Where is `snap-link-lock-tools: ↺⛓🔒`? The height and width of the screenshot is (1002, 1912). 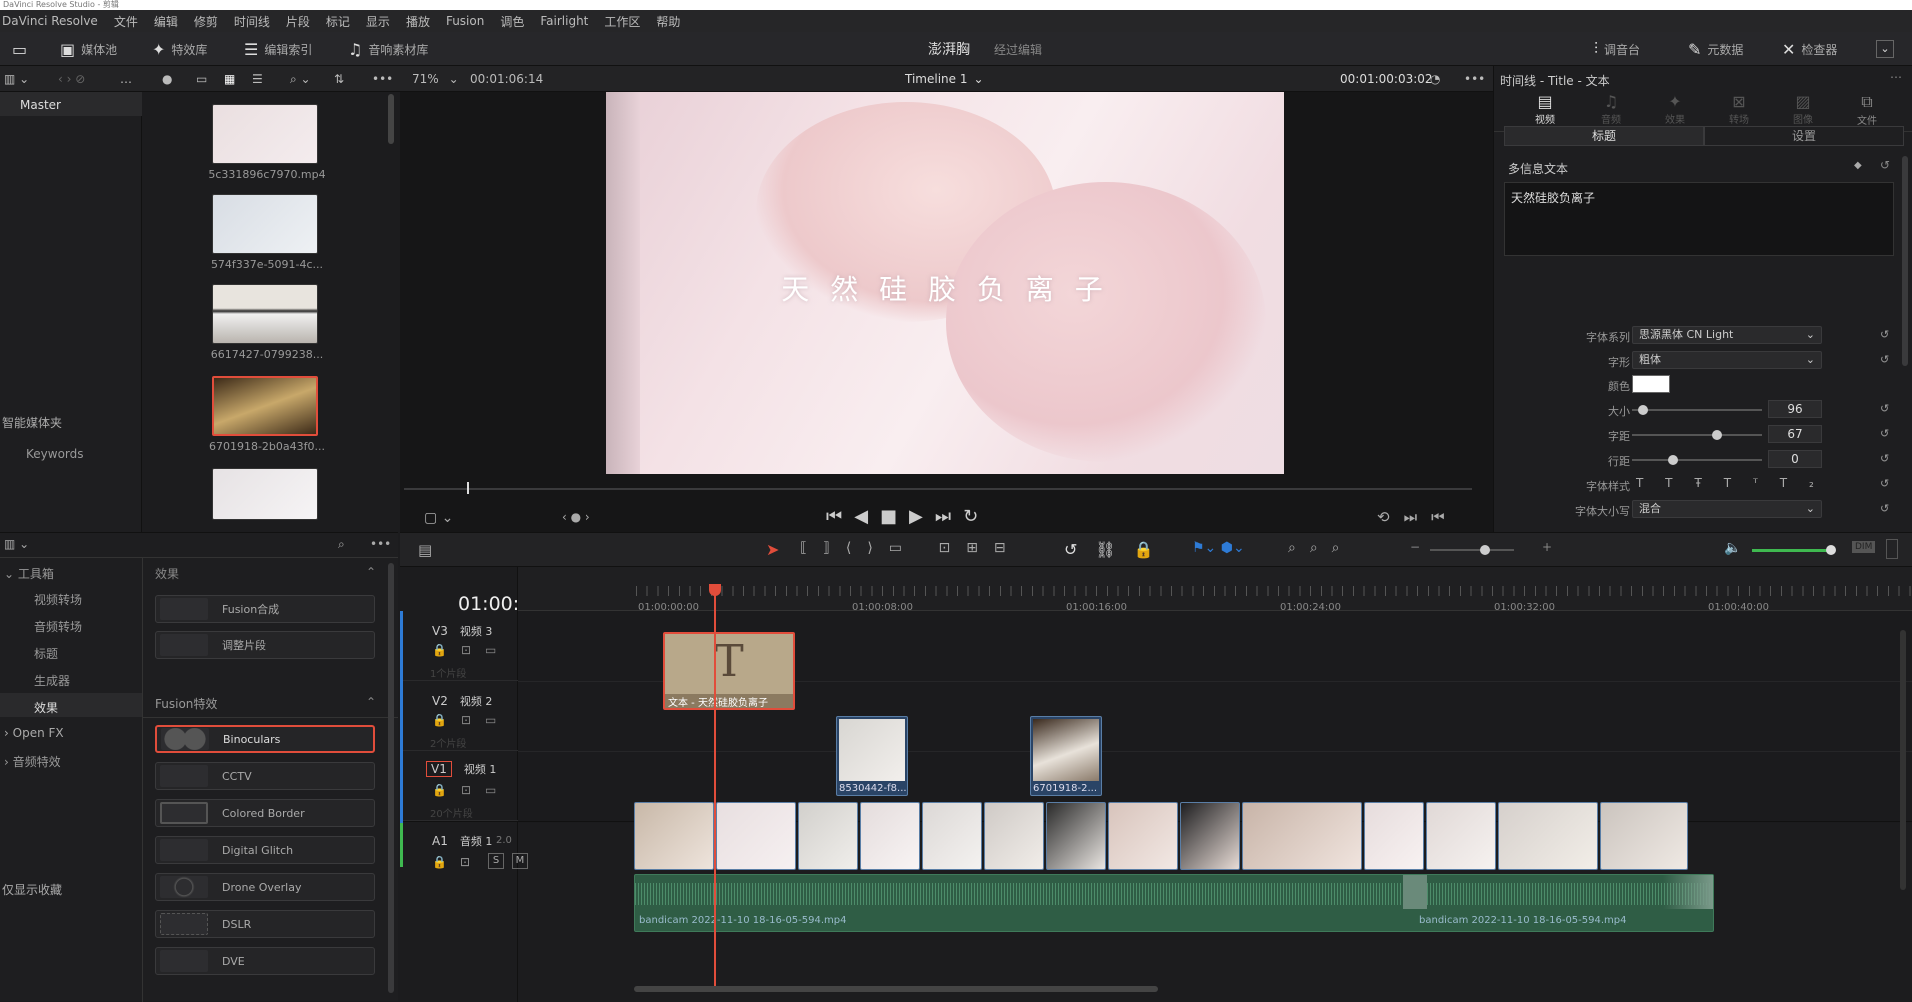 snap-link-lock-tools: ↺⛓🔒 is located at coordinates (1118, 549).